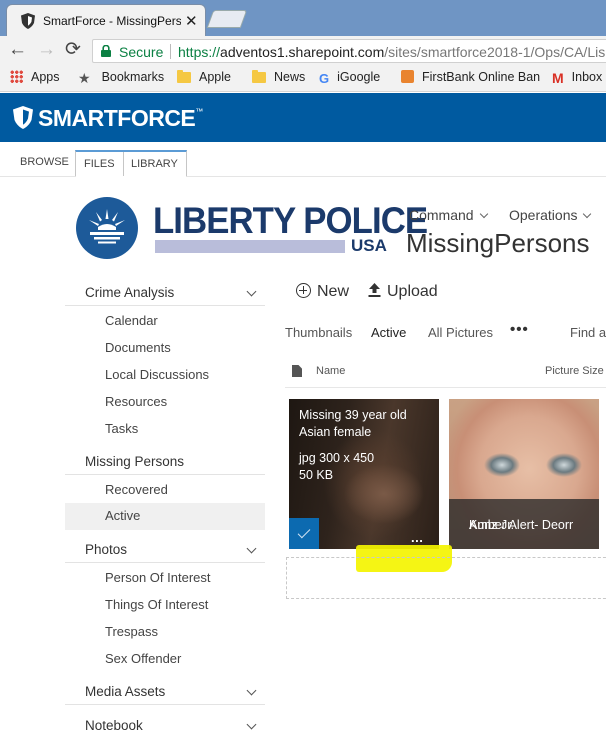 The image size is (606, 733). I want to click on tile-file-size: 50 KB, so click(316, 474).